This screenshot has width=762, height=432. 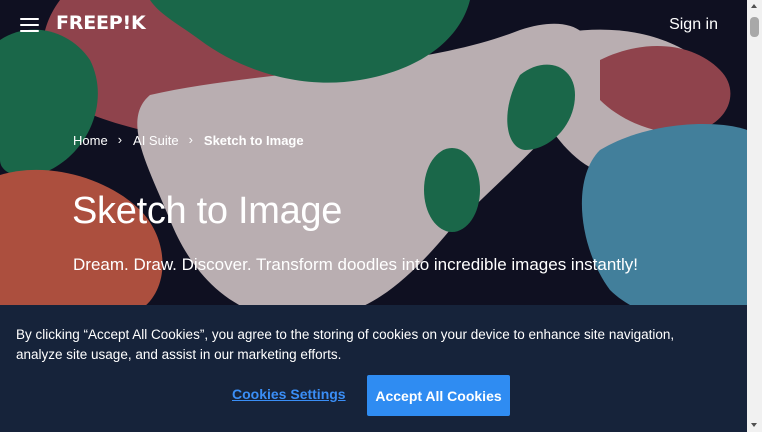 I want to click on breadcrumb-ai-suite-link: AI Suite, so click(x=156, y=140).